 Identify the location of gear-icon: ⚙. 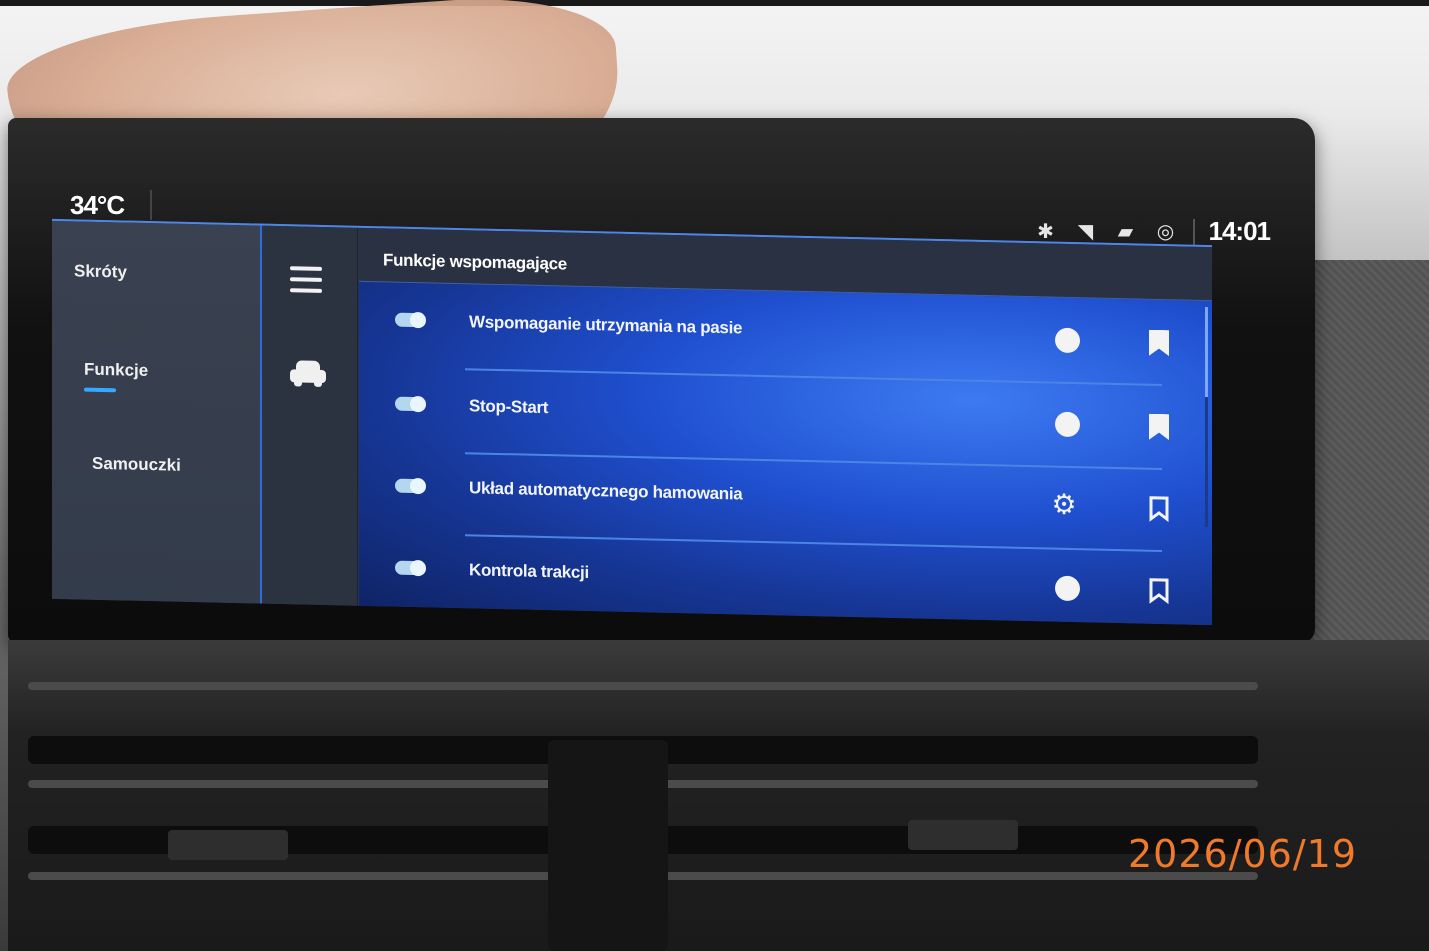
(1064, 505).